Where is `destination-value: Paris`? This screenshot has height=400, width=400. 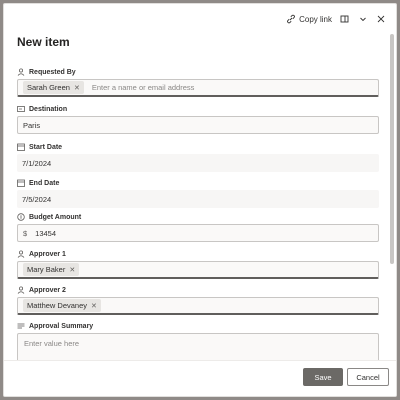 destination-value: Paris is located at coordinates (32, 125).